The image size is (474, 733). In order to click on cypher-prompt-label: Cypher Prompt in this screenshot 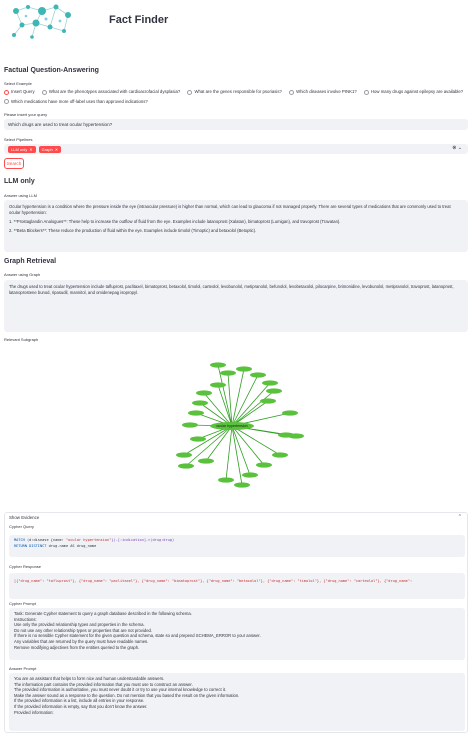, I will do `click(22, 603)`.